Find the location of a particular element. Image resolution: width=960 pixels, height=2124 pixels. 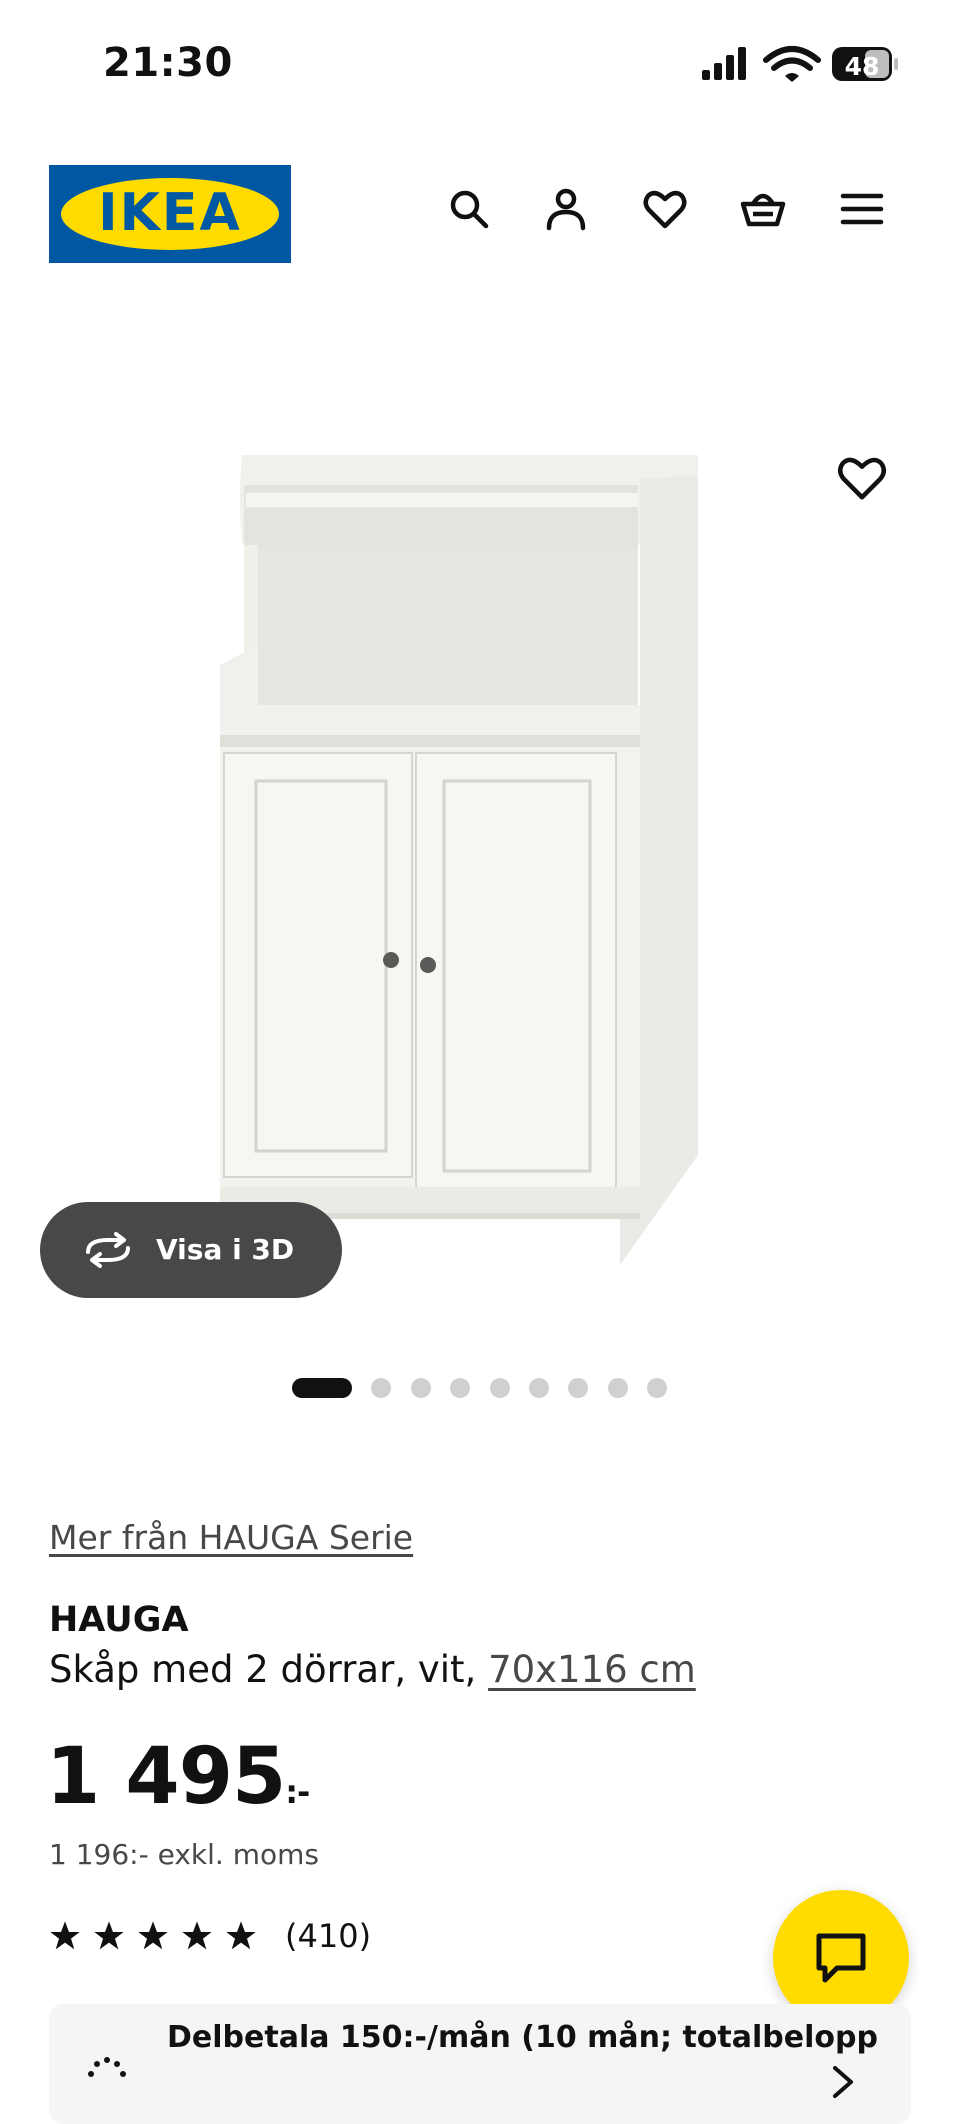

product-description: Skåp med 2 dörrar, vit, 70x116 cm is located at coordinates (372, 1669).